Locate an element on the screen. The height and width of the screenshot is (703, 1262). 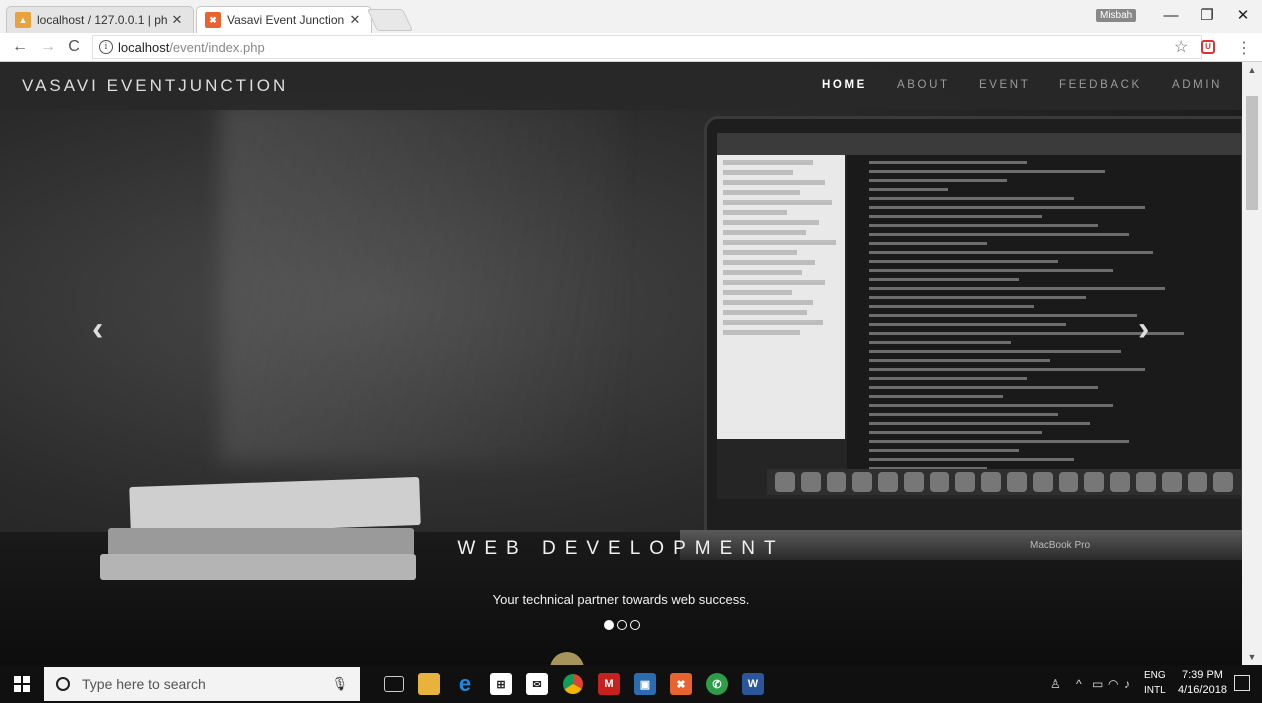
tray-chevron-icon: ^ is located at coordinates (1079, 684).